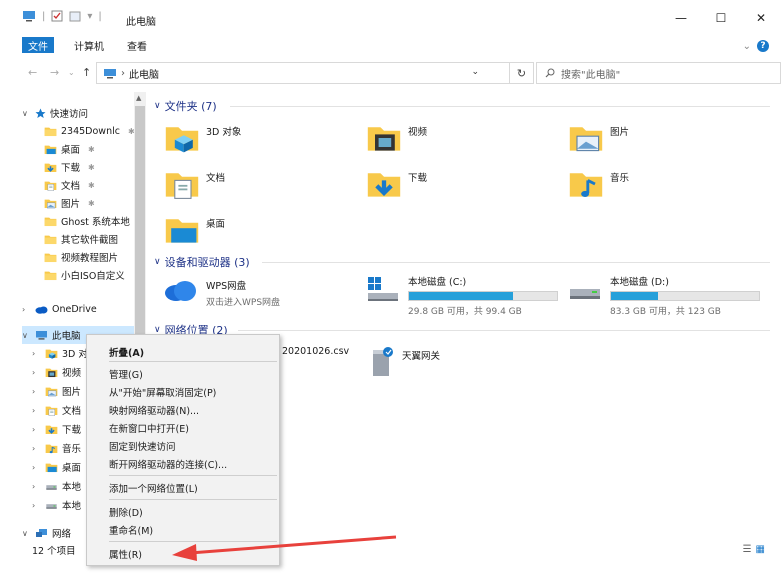  Describe the element at coordinates (153, 488) in the screenshot. I see `context-menu-item-7: 添加一个网络位置(L)` at that location.